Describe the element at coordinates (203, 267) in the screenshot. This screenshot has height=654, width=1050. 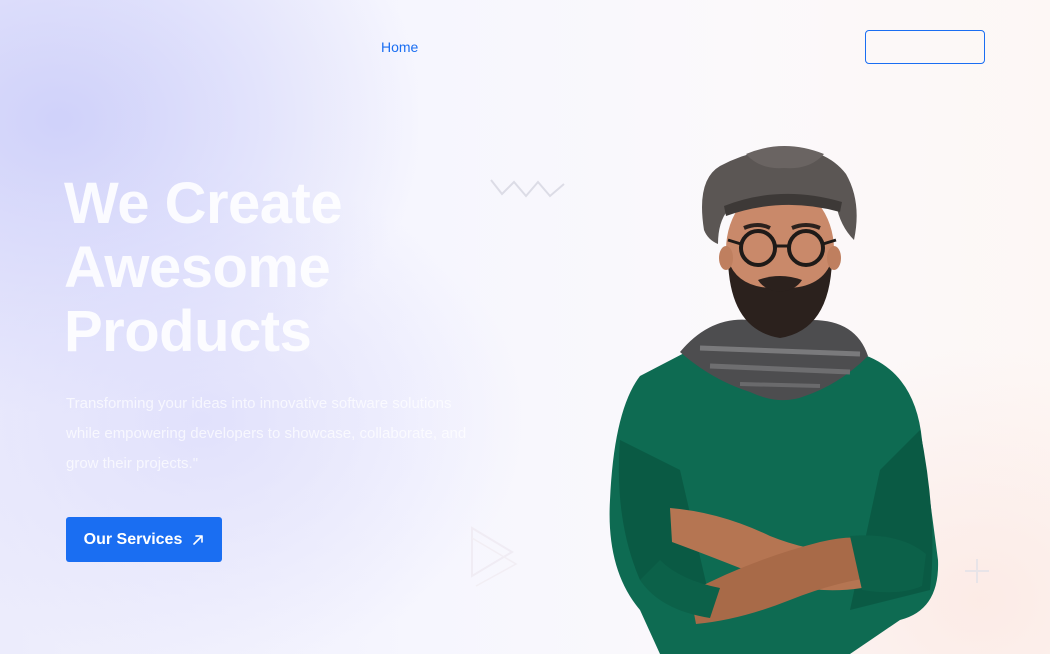
I see `hero-title: We Create Awesome Products` at that location.